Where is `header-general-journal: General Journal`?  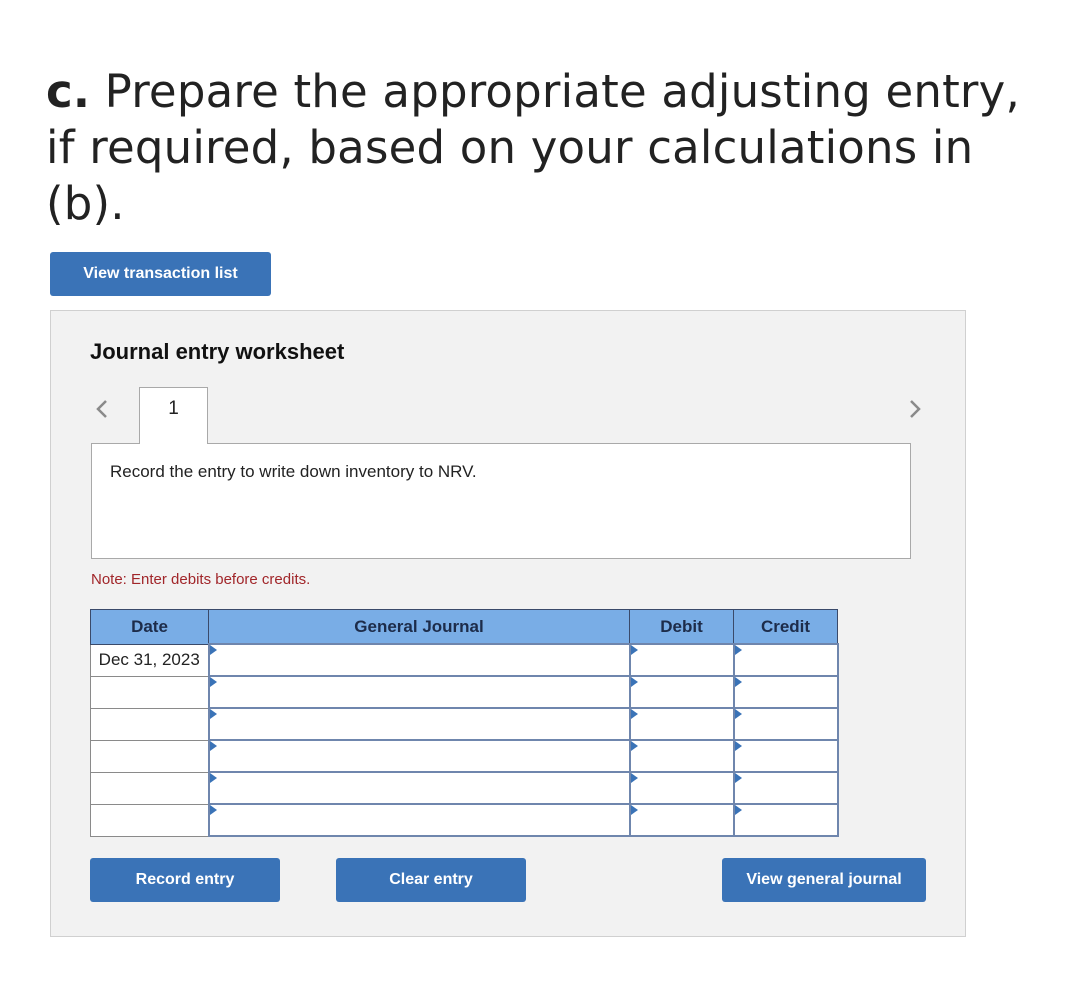 header-general-journal: General Journal is located at coordinates (419, 627).